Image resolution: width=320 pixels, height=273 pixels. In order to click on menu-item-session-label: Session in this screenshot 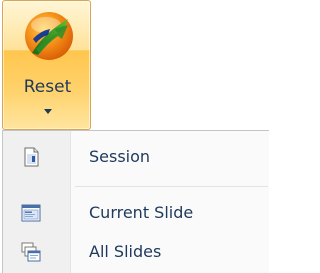, I will do `click(120, 156)`.